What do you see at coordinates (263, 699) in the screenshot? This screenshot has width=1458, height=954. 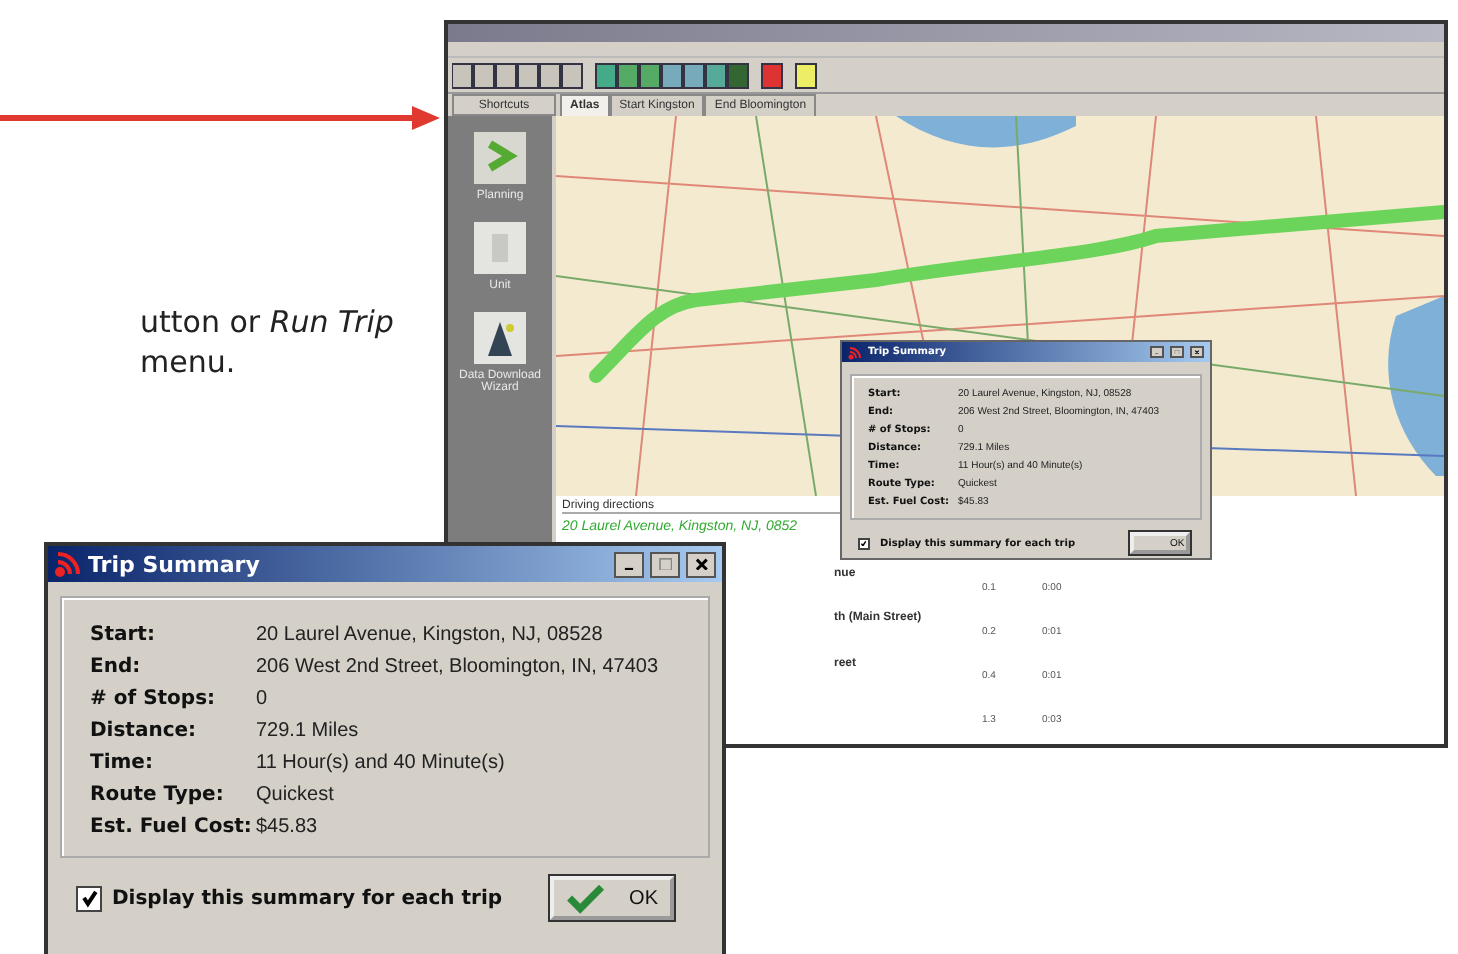 I see `field-value: 0` at bounding box center [263, 699].